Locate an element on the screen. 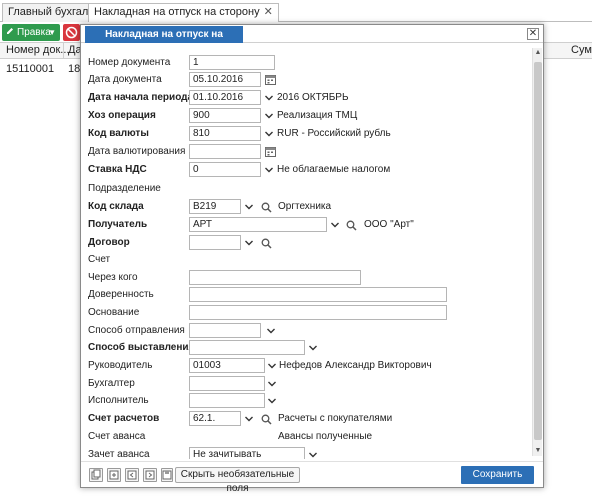  period-start-label: Дата начала периода is located at coordinates (141, 97).